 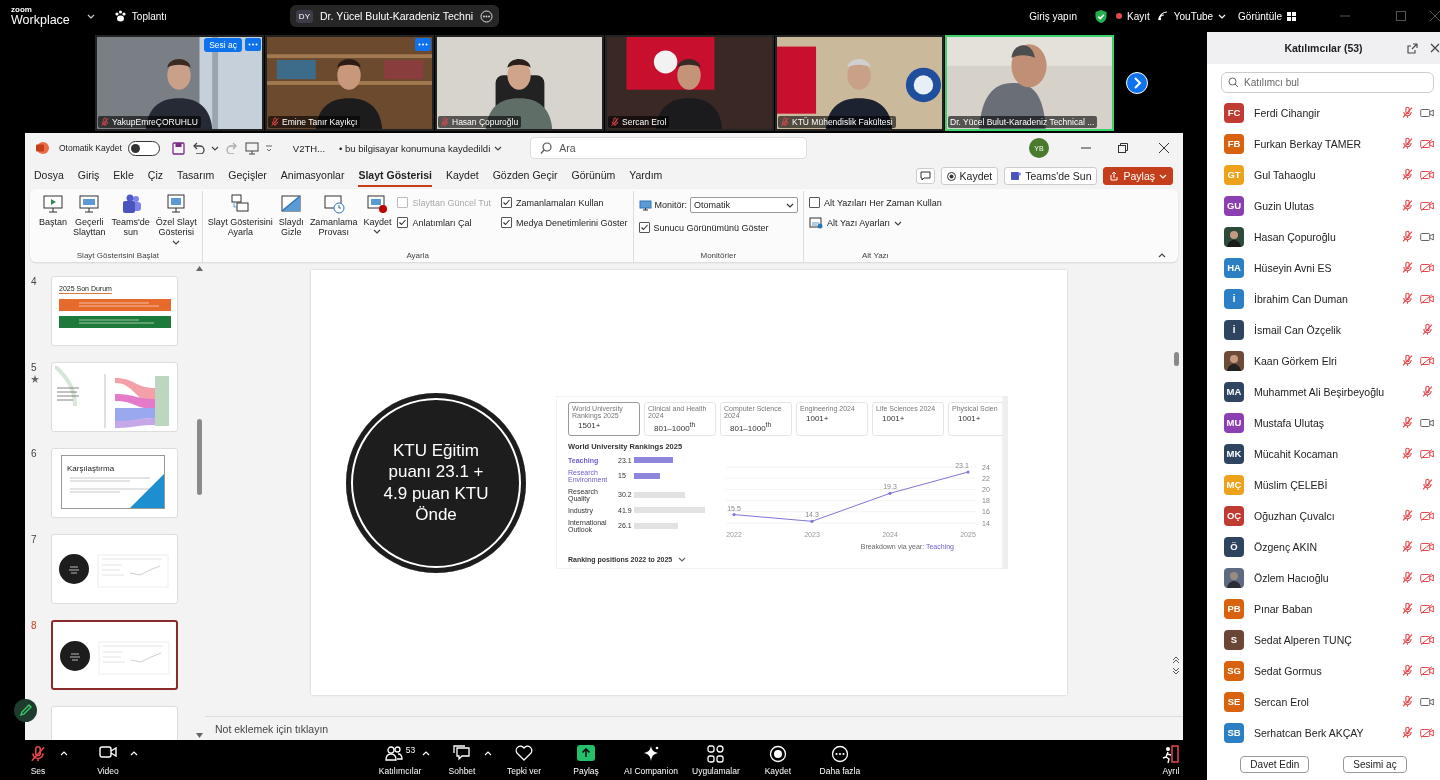 I want to click on caret-icon, so click(x=214, y=148).